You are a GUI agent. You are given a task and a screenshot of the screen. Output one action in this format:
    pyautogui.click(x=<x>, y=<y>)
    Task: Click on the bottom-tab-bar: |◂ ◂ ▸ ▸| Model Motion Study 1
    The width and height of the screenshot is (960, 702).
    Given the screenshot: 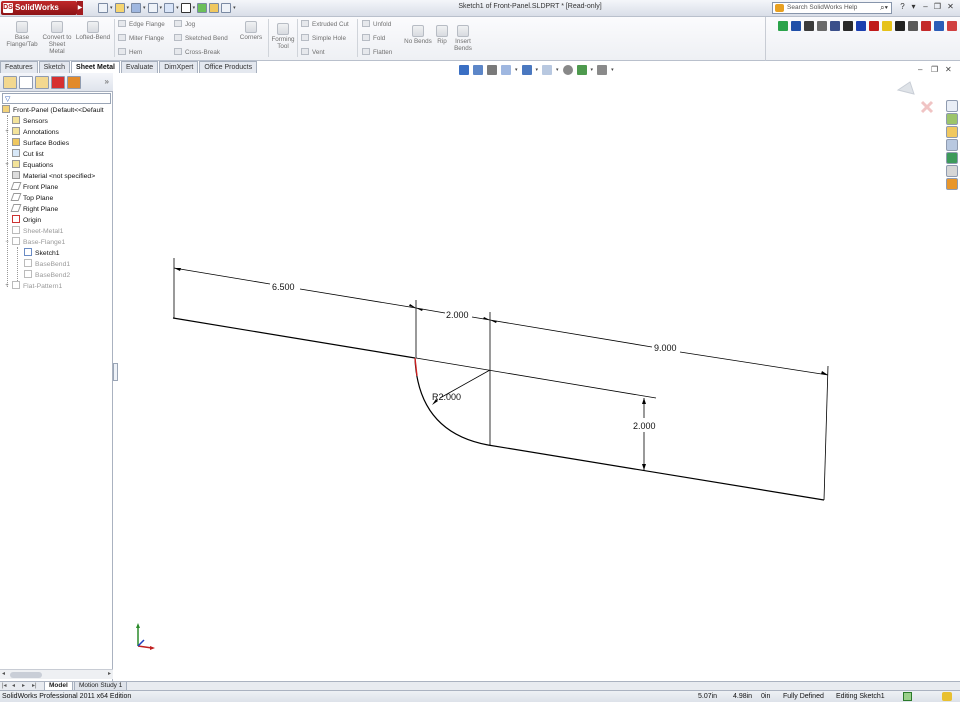 What is the action you would take?
    pyautogui.click(x=480, y=686)
    